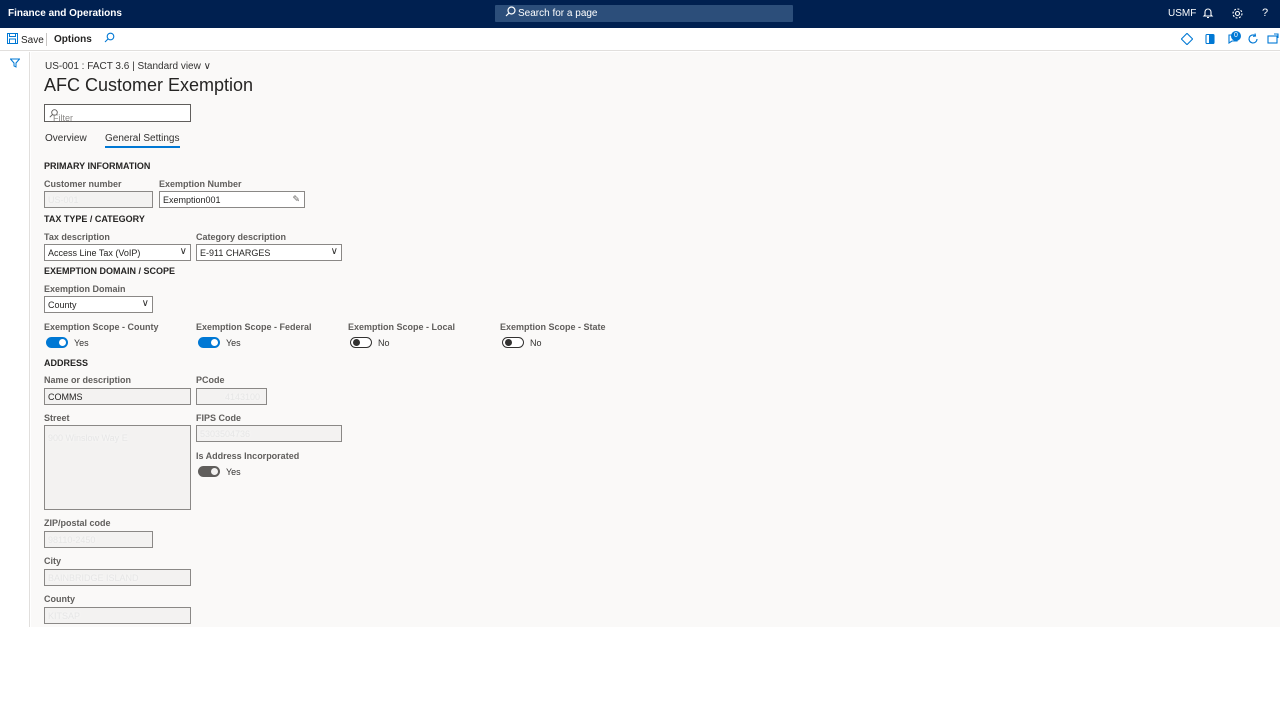 The height and width of the screenshot is (720, 1280). What do you see at coordinates (210, 380) in the screenshot?
I see `pcode-label: PCode` at bounding box center [210, 380].